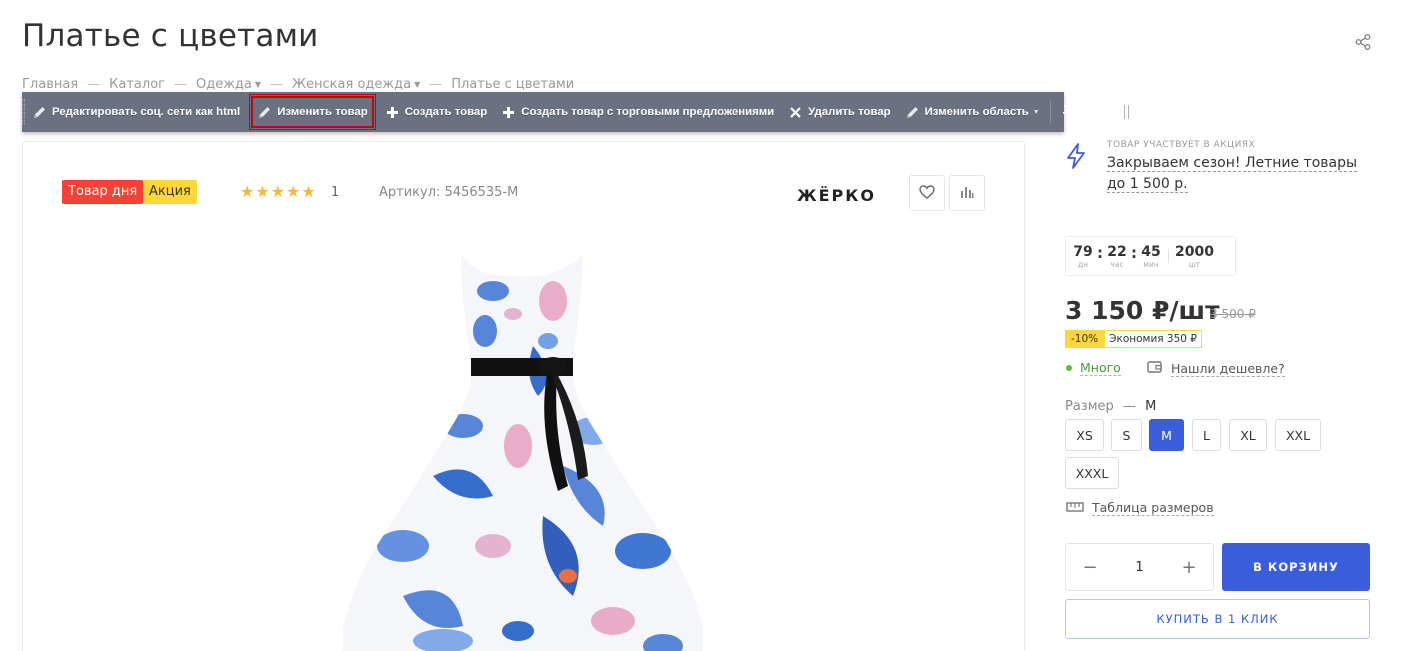  Describe the element at coordinates (170, 192) in the screenshot. I see `badge-sale: Акция` at that location.